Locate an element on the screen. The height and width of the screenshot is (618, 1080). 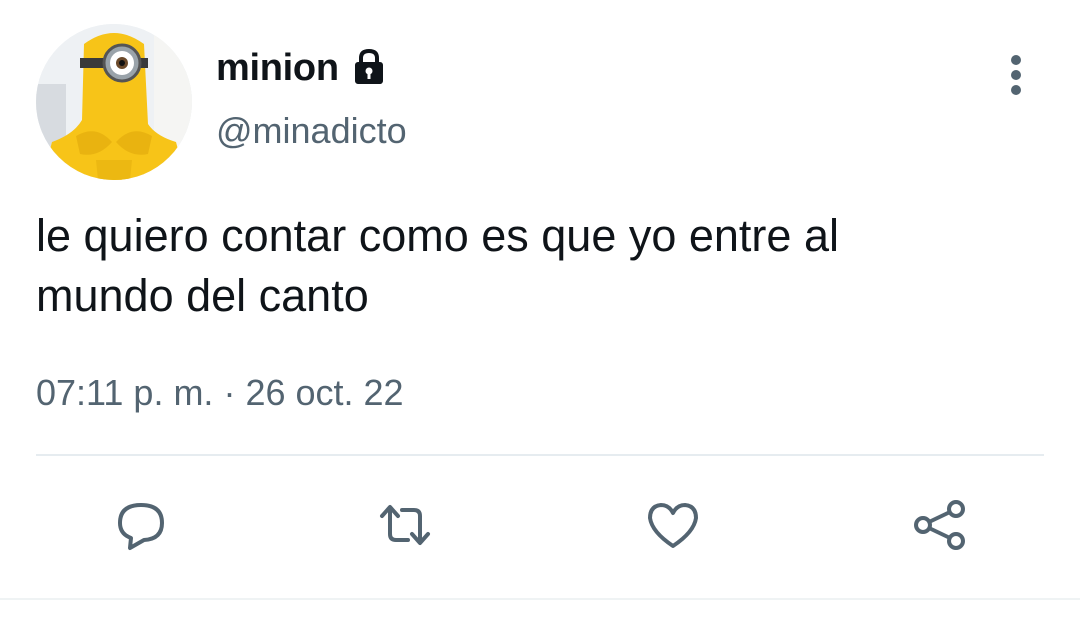
action-bar is located at coordinates (540, 525).